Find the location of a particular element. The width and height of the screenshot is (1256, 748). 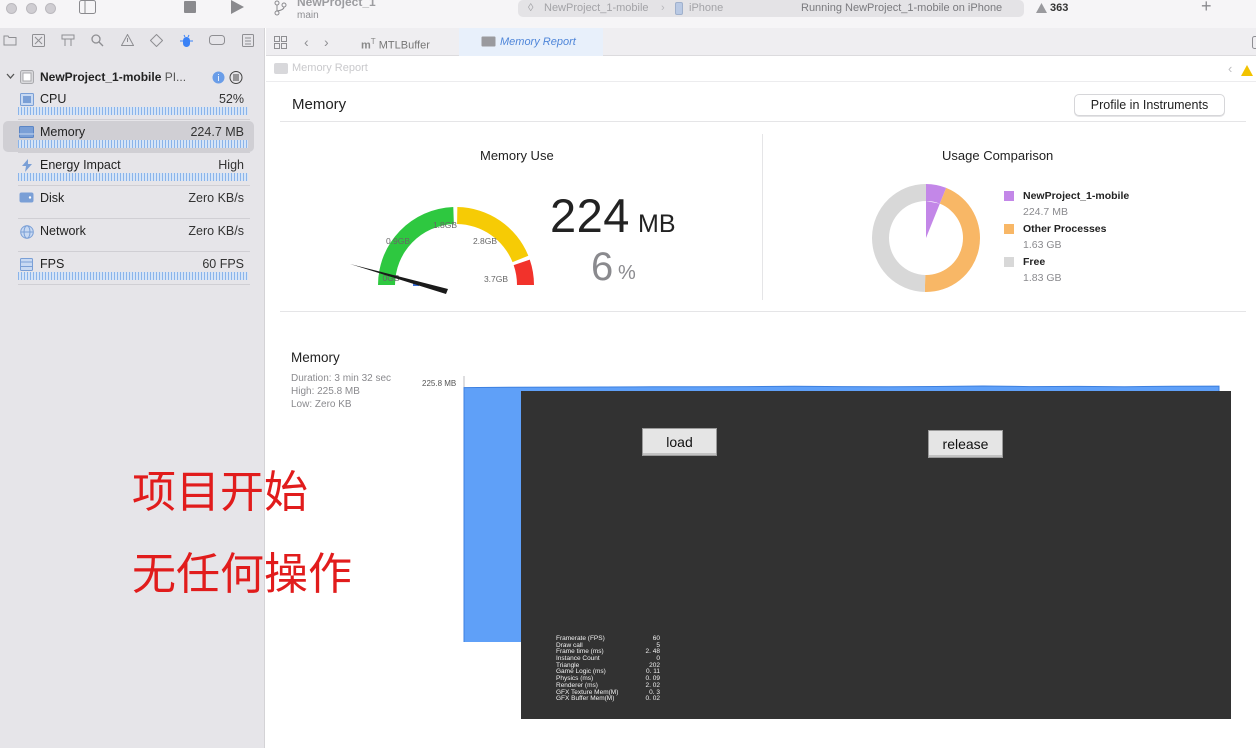

gauge-item-cpu: CPU 52% is located at coordinates (132, 103).